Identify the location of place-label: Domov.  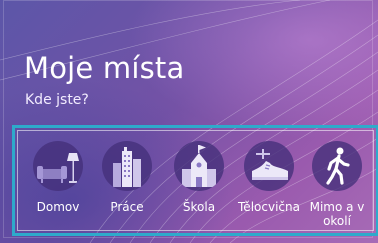
(58, 207).